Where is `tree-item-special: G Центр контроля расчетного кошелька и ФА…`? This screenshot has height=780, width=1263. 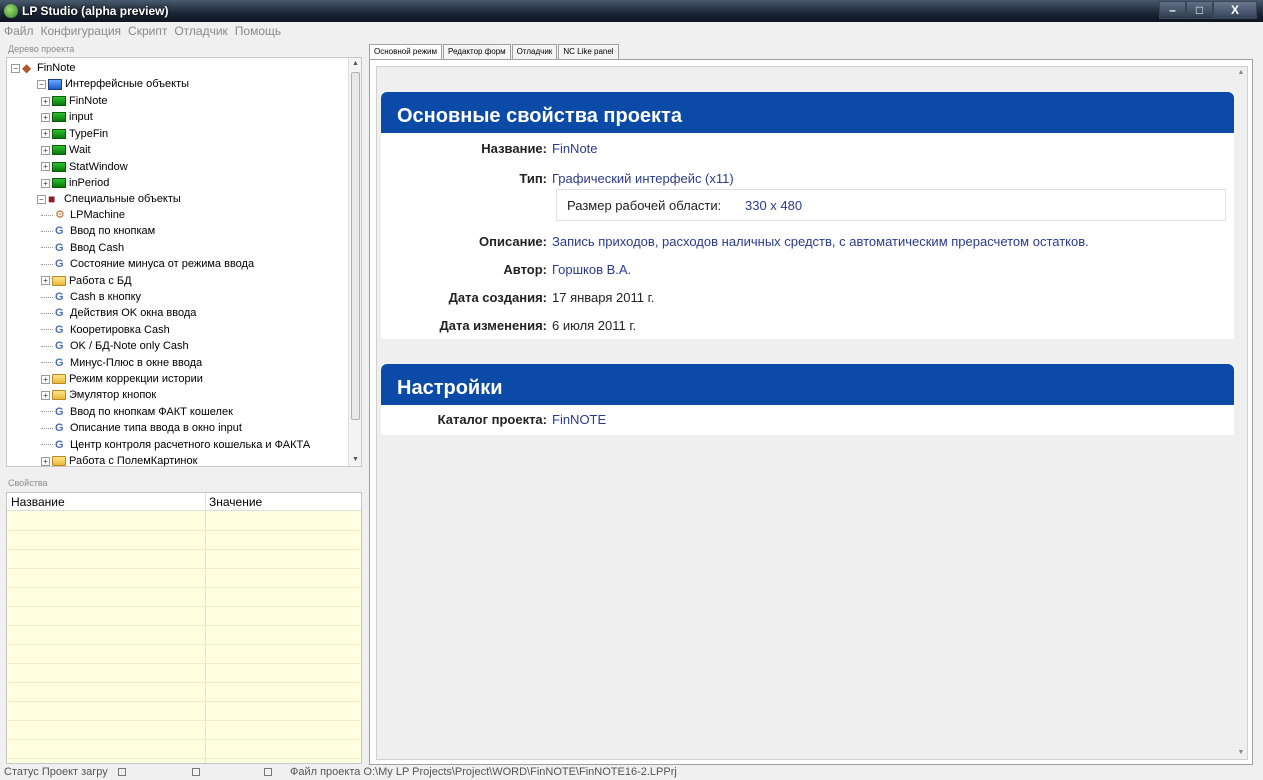
tree-item-special: G Центр контроля расчетного кошелька и ФА… is located at coordinates (175, 445).